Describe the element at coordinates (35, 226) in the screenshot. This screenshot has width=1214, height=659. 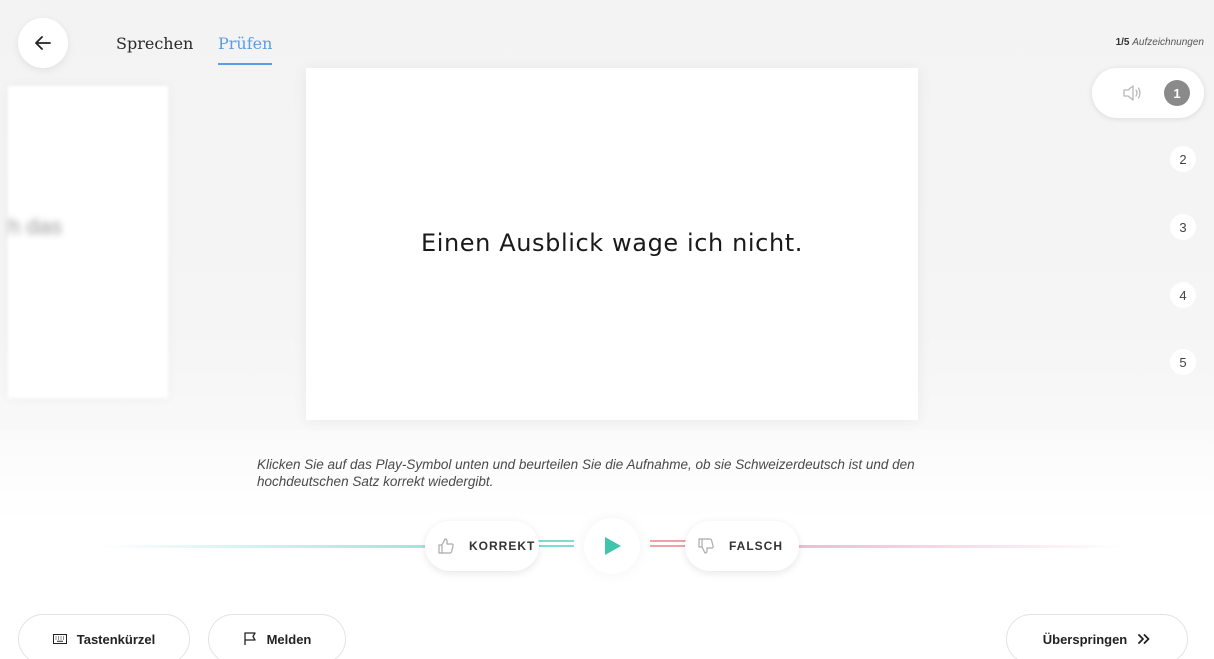
I see `previous-sentence-text: h das` at that location.